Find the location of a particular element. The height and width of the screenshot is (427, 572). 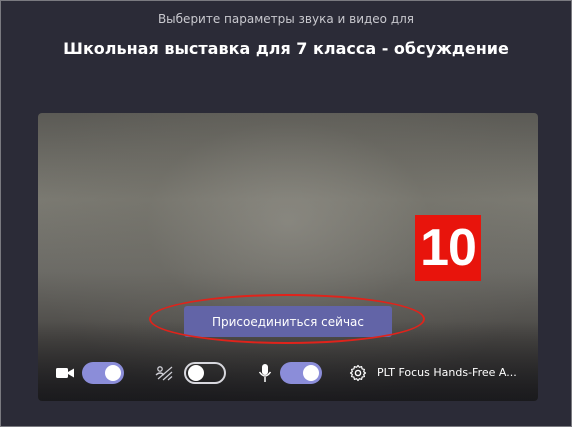

join-now-button: Присоединиться сейчас is located at coordinates (288, 321).